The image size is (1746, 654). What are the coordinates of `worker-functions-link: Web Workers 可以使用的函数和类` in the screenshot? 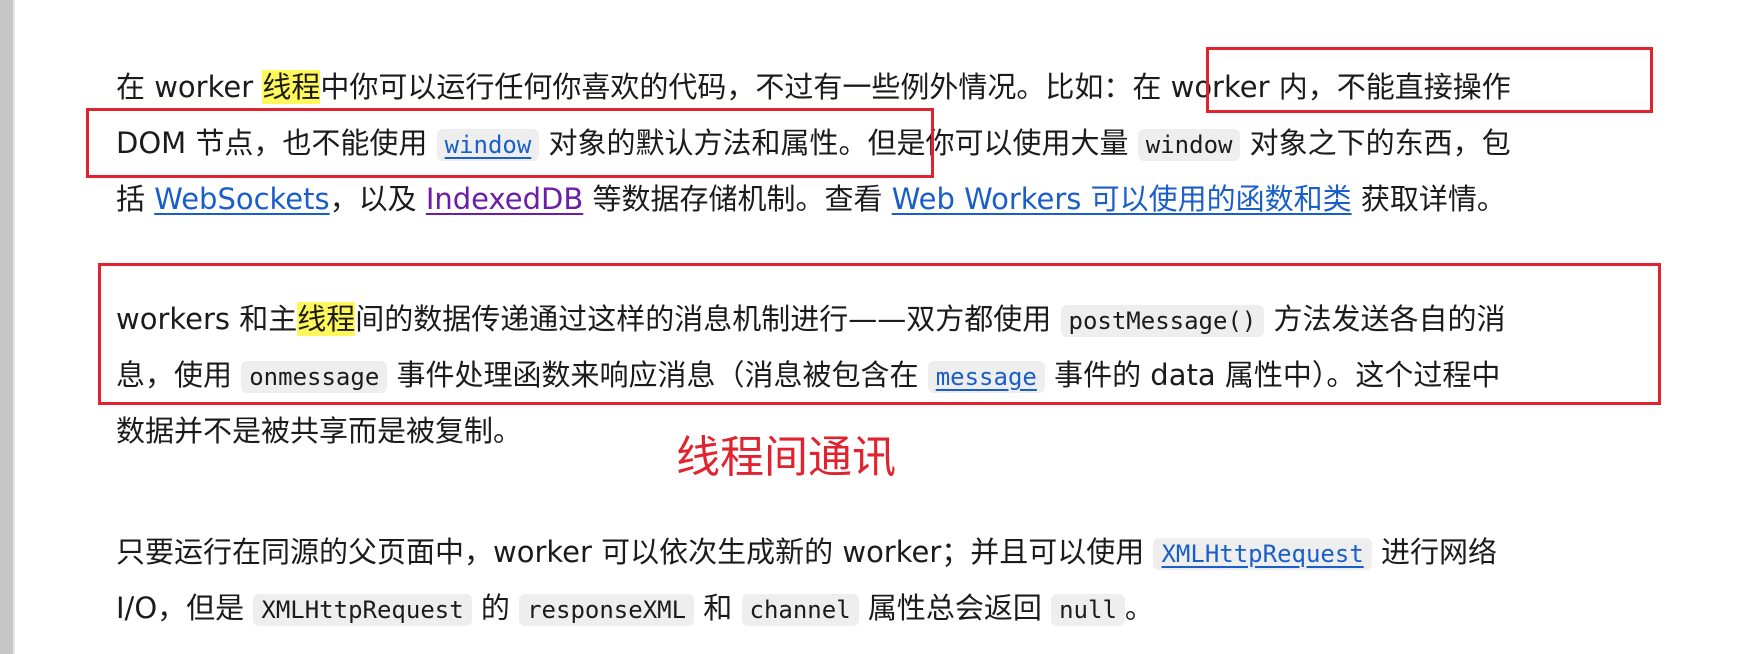 It's located at (1122, 199).